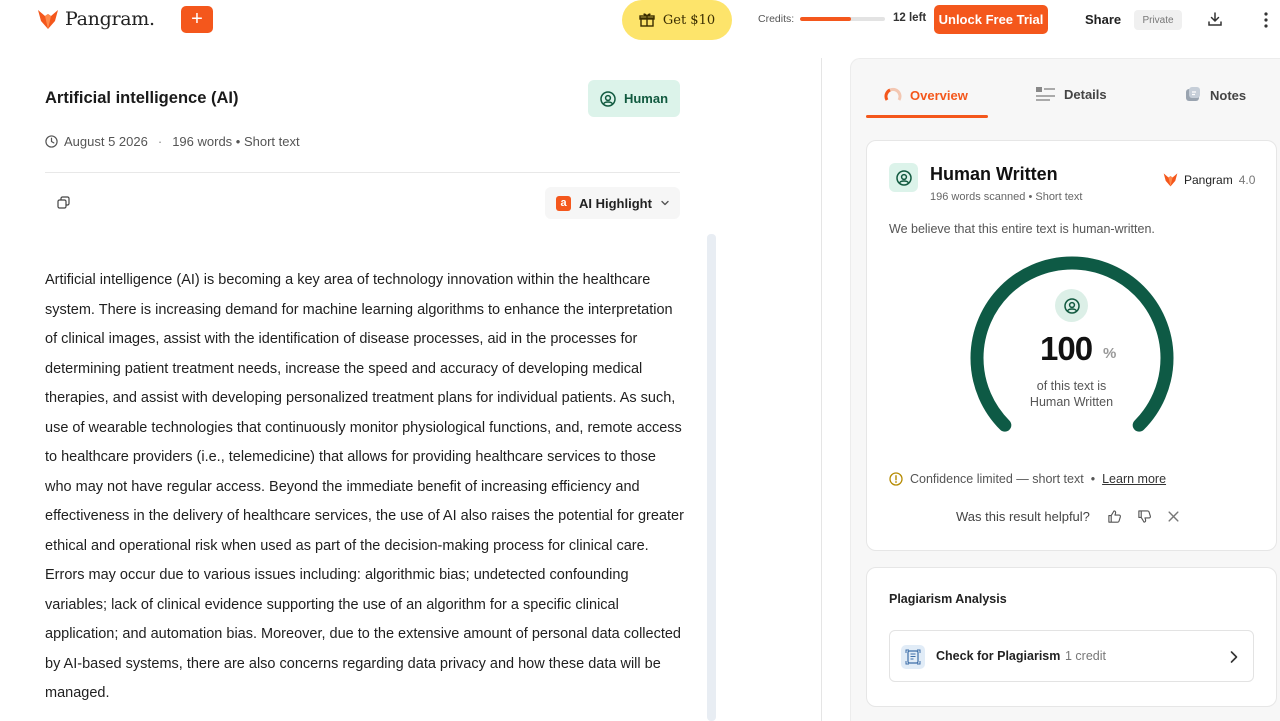  Describe the element at coordinates (1228, 95) in the screenshot. I see `tab-notes-label: Notes` at that location.